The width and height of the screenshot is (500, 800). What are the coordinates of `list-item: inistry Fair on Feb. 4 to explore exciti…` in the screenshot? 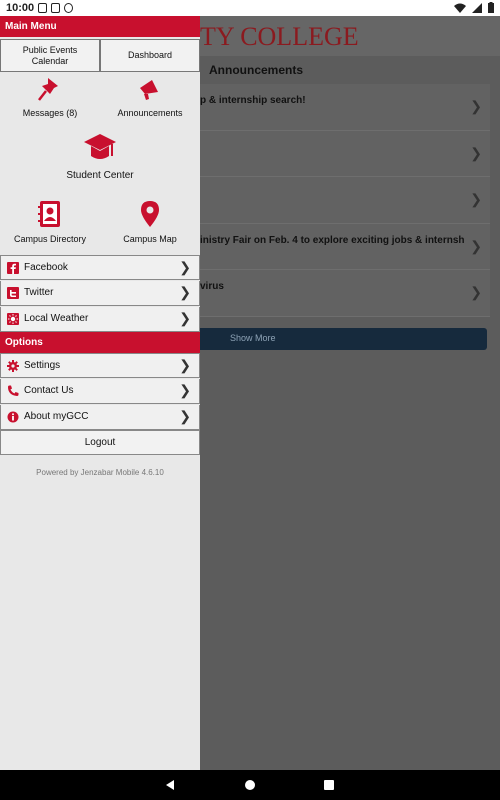 It's located at (345, 246).